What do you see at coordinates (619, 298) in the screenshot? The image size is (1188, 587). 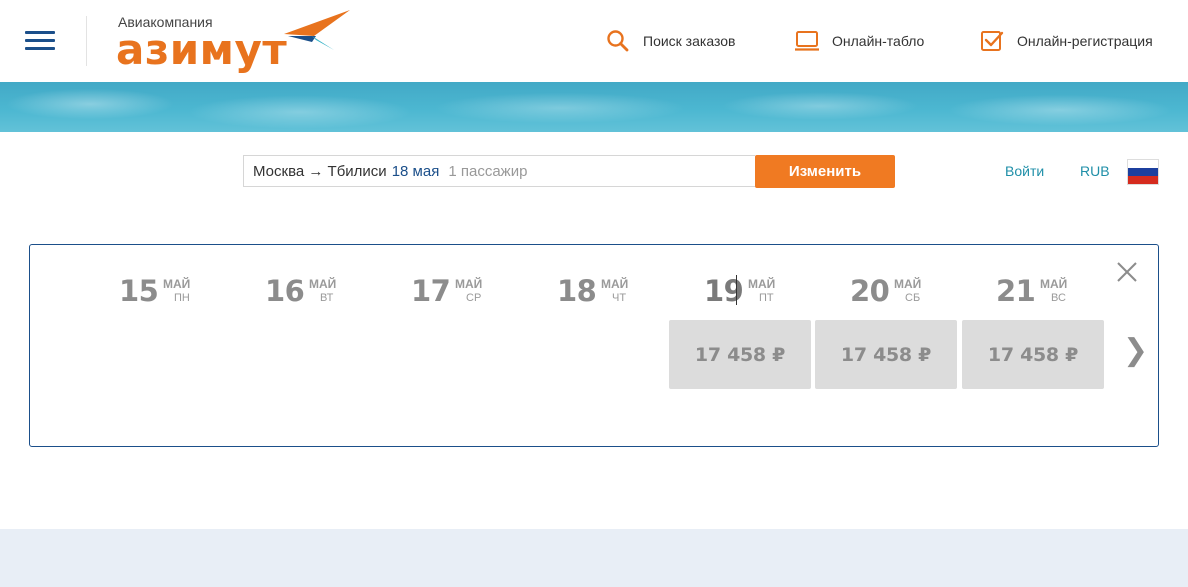 I see `day-weekday: ЧТ` at bounding box center [619, 298].